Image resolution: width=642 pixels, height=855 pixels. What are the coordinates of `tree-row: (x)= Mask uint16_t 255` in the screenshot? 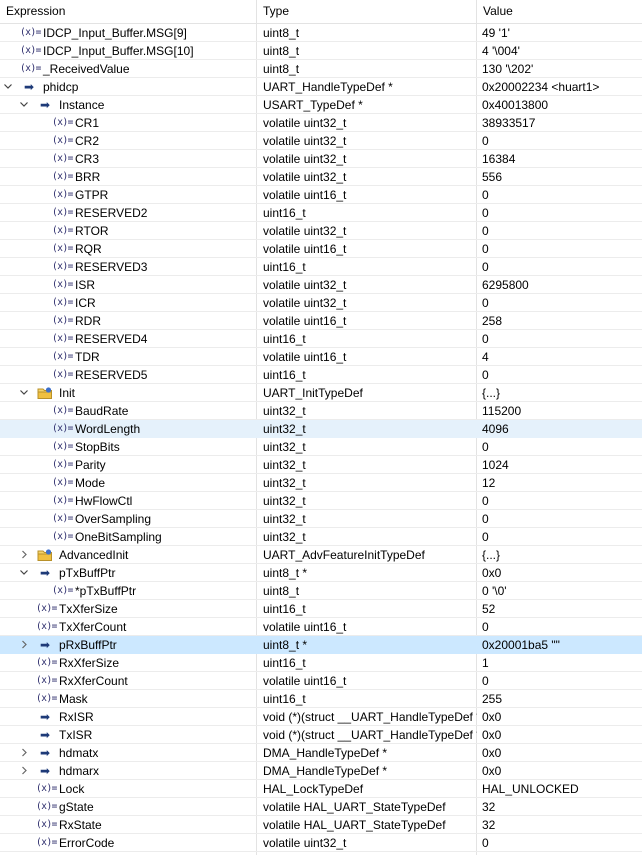 It's located at (321, 699).